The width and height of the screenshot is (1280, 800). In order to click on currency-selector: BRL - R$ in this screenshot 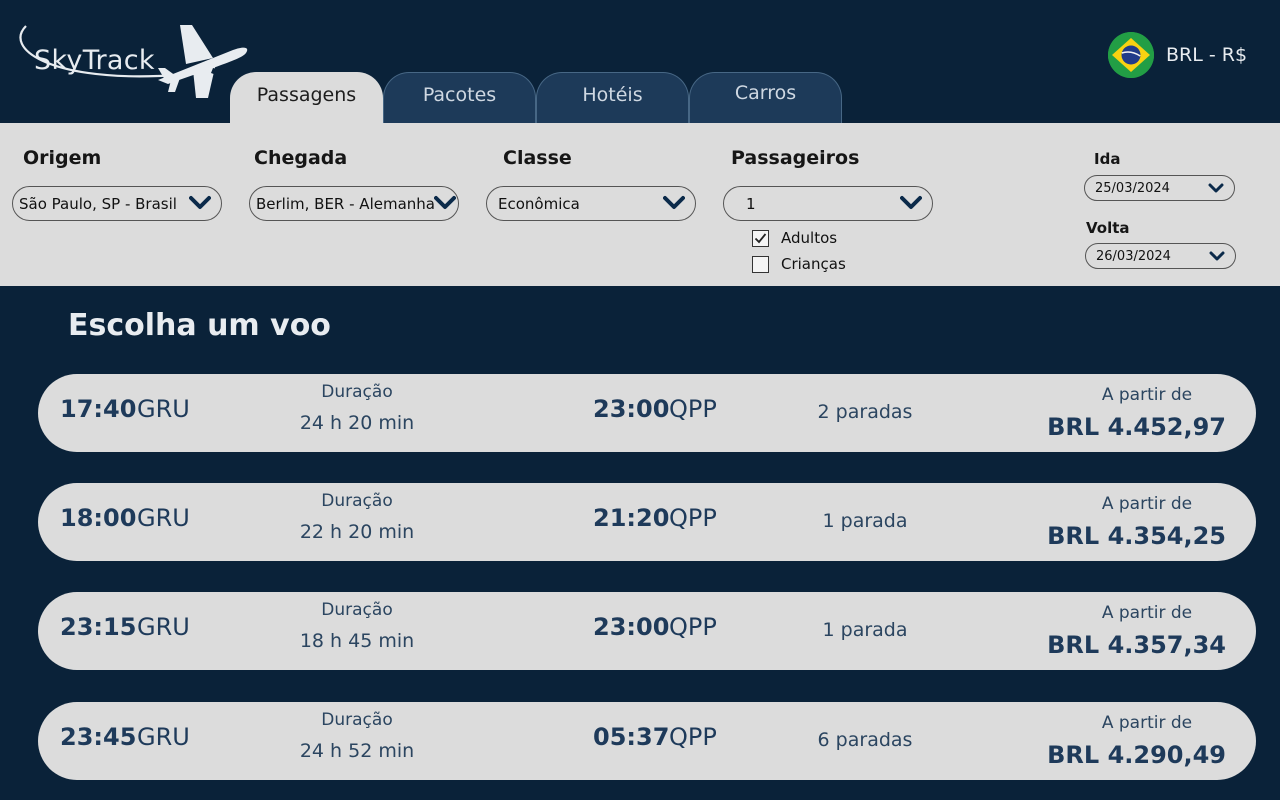, I will do `click(1177, 55)`.